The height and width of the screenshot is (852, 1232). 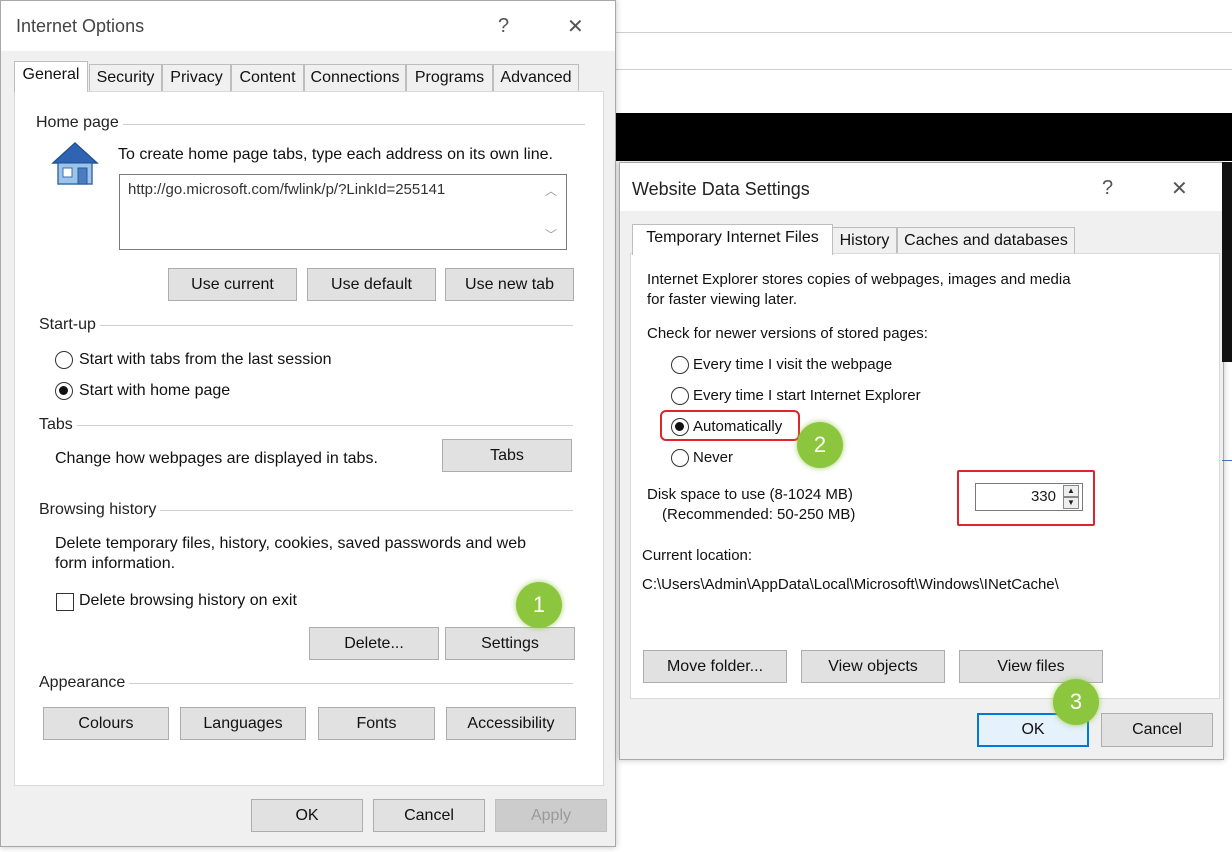 What do you see at coordinates (1076, 702) in the screenshot?
I see `step-3-badge: 3` at bounding box center [1076, 702].